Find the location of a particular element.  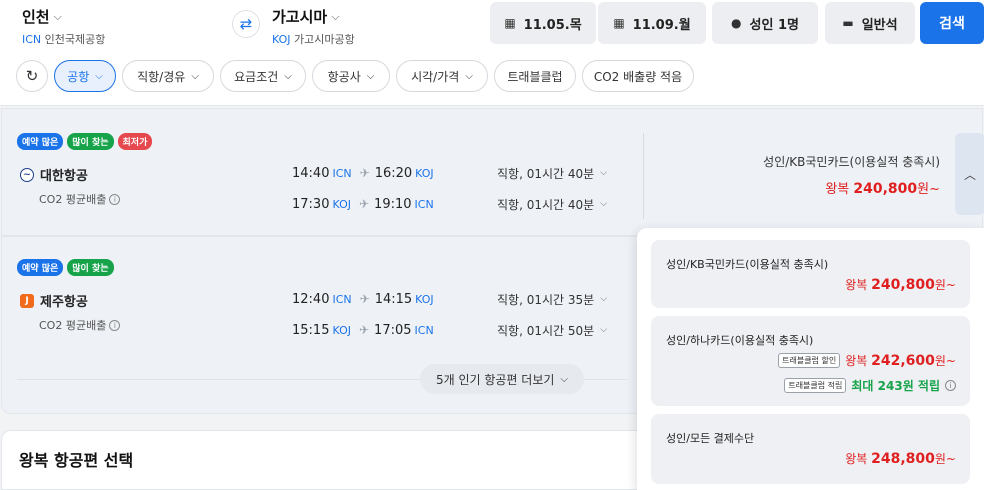

depart-time: 17:30 is located at coordinates (311, 204).